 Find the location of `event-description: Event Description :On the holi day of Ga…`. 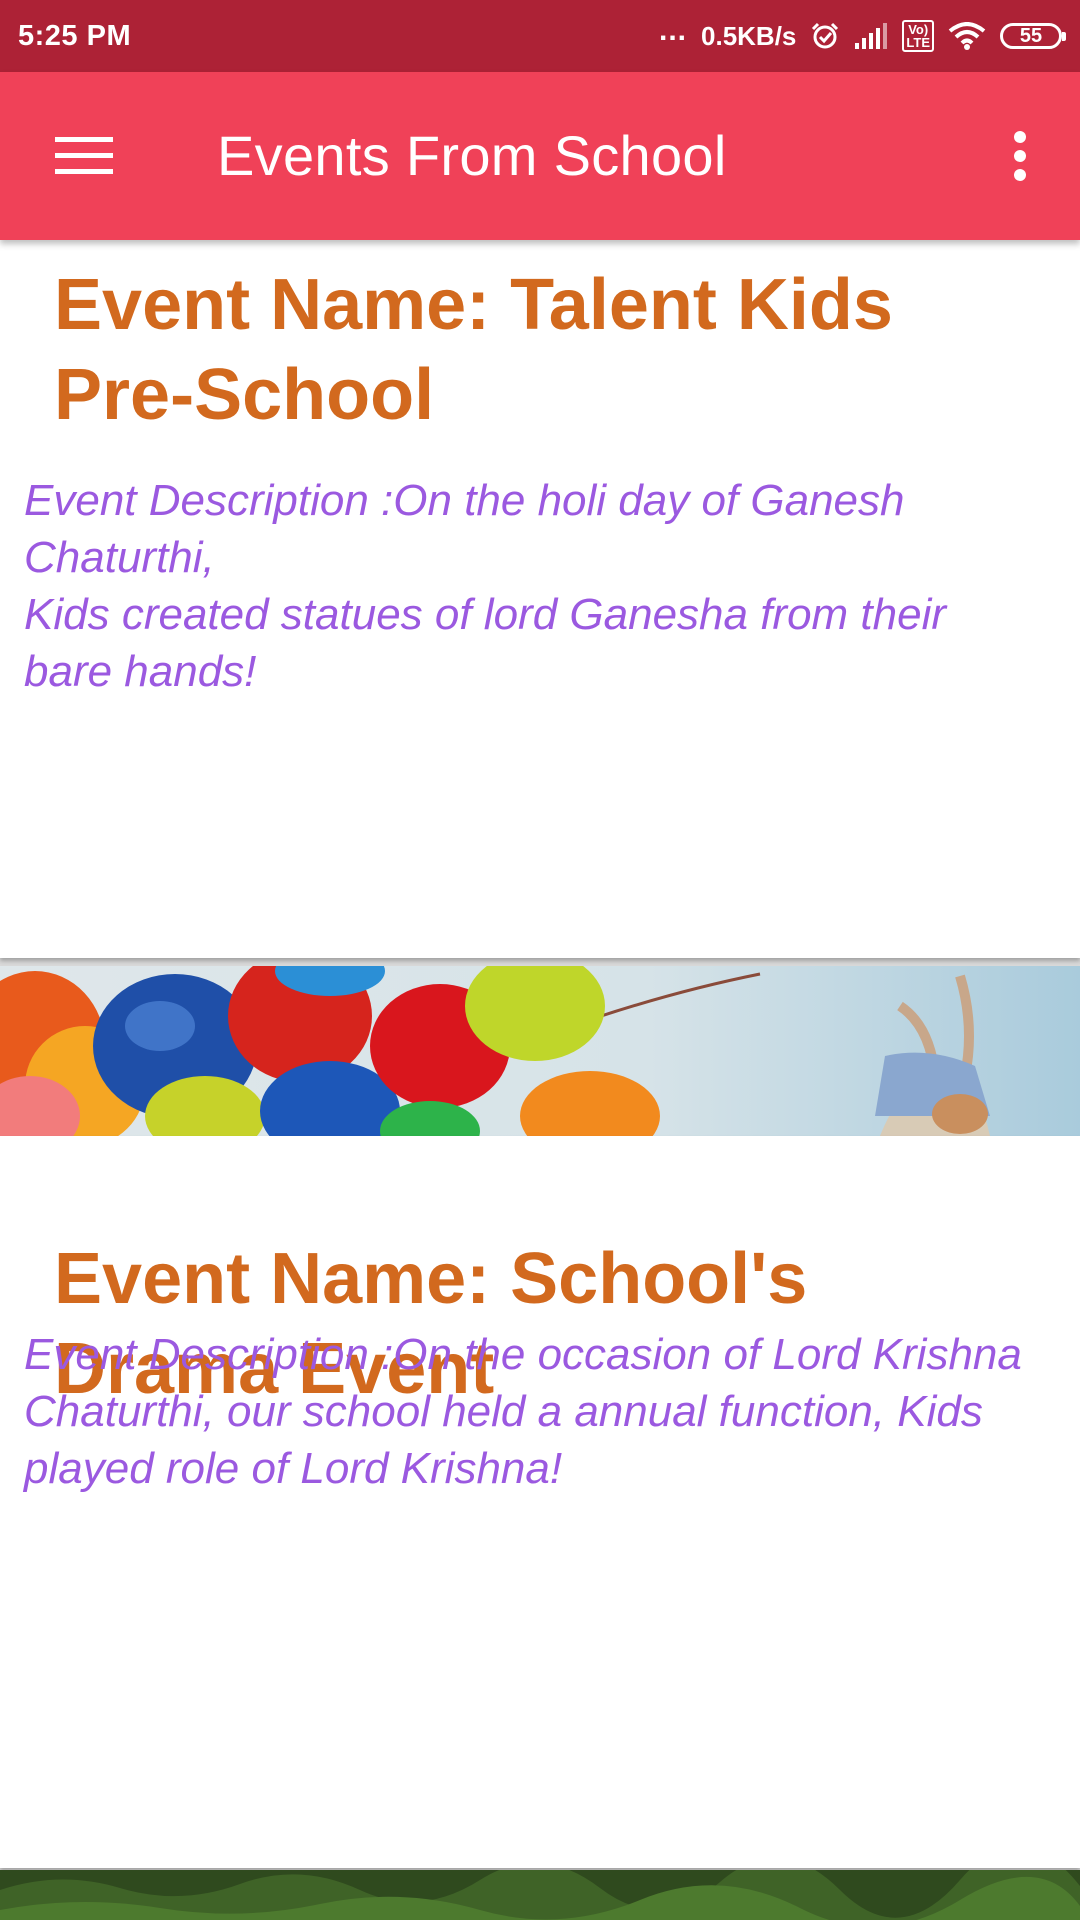

event-description: Event Description :On the holi day of Ga… is located at coordinates (485, 586).